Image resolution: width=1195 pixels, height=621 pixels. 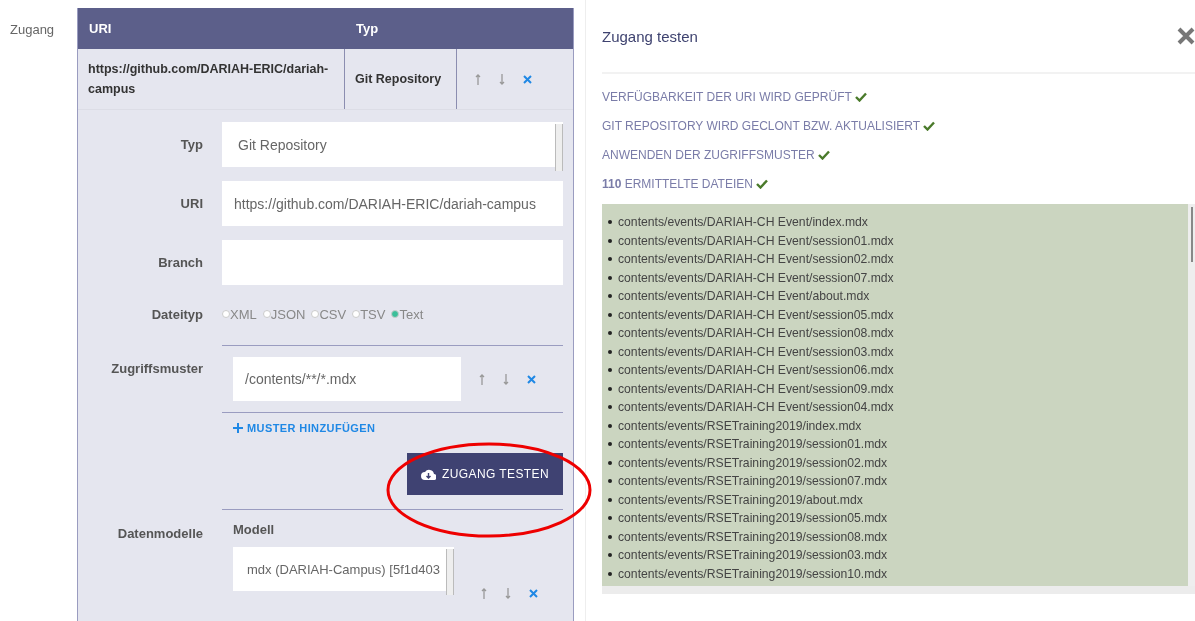 What do you see at coordinates (727, 96) in the screenshot?
I see `step-text: VERFÜGBARKEIT DER URI WIRD GEPRÜFT` at bounding box center [727, 96].